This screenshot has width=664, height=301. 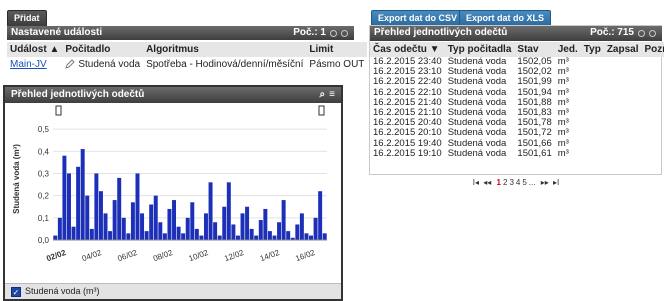 What do you see at coordinates (16, 291) in the screenshot?
I see `legend-checkbox: ✓` at bounding box center [16, 291].